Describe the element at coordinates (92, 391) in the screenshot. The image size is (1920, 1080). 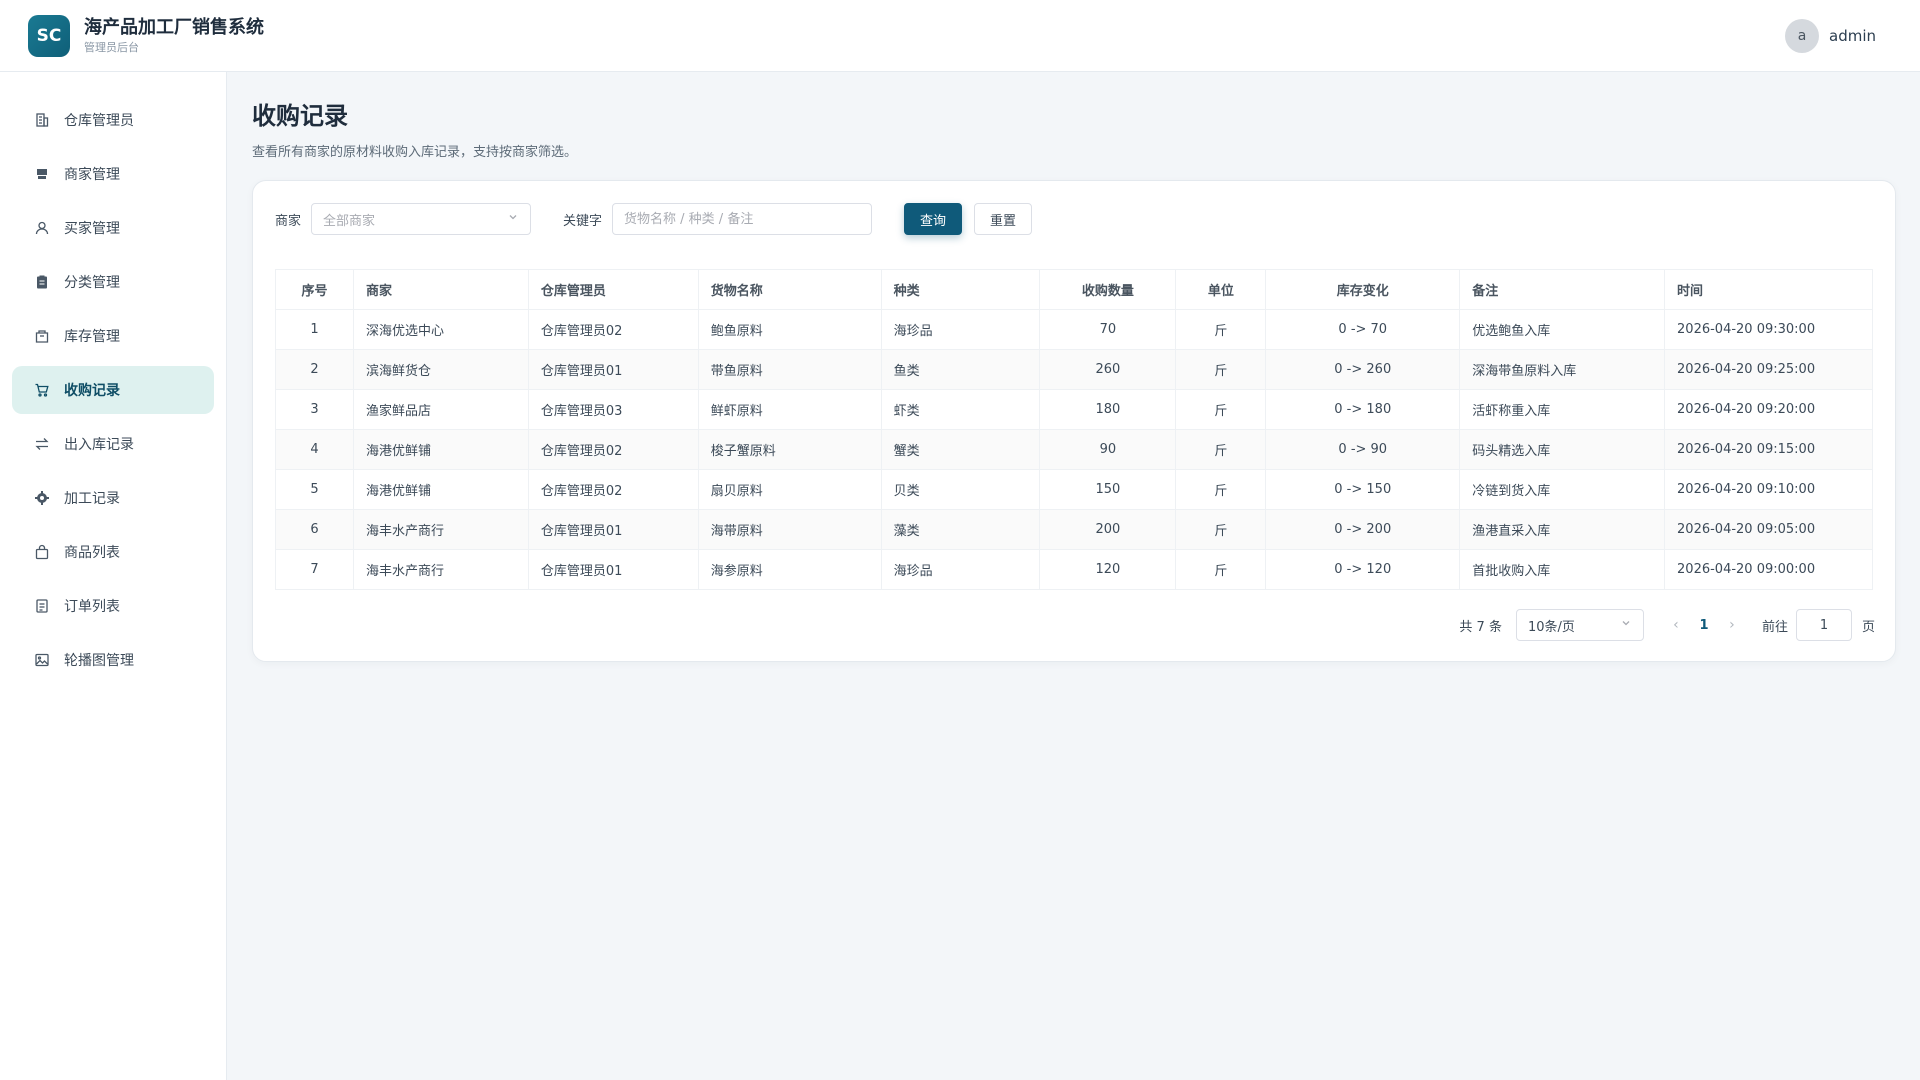
I see `sidebar-item-label: 收购记录` at that location.